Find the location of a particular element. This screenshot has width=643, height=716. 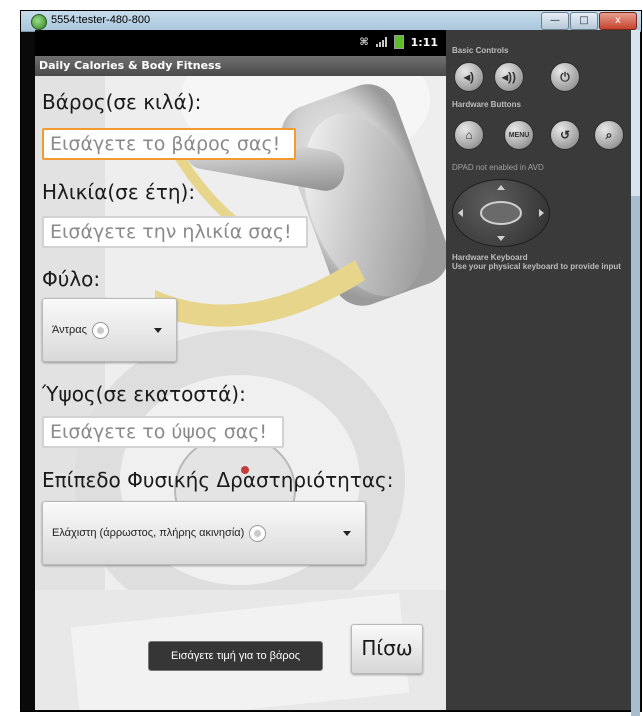

age-input: Εισάγετε την ηλικία σας! is located at coordinates (175, 232).